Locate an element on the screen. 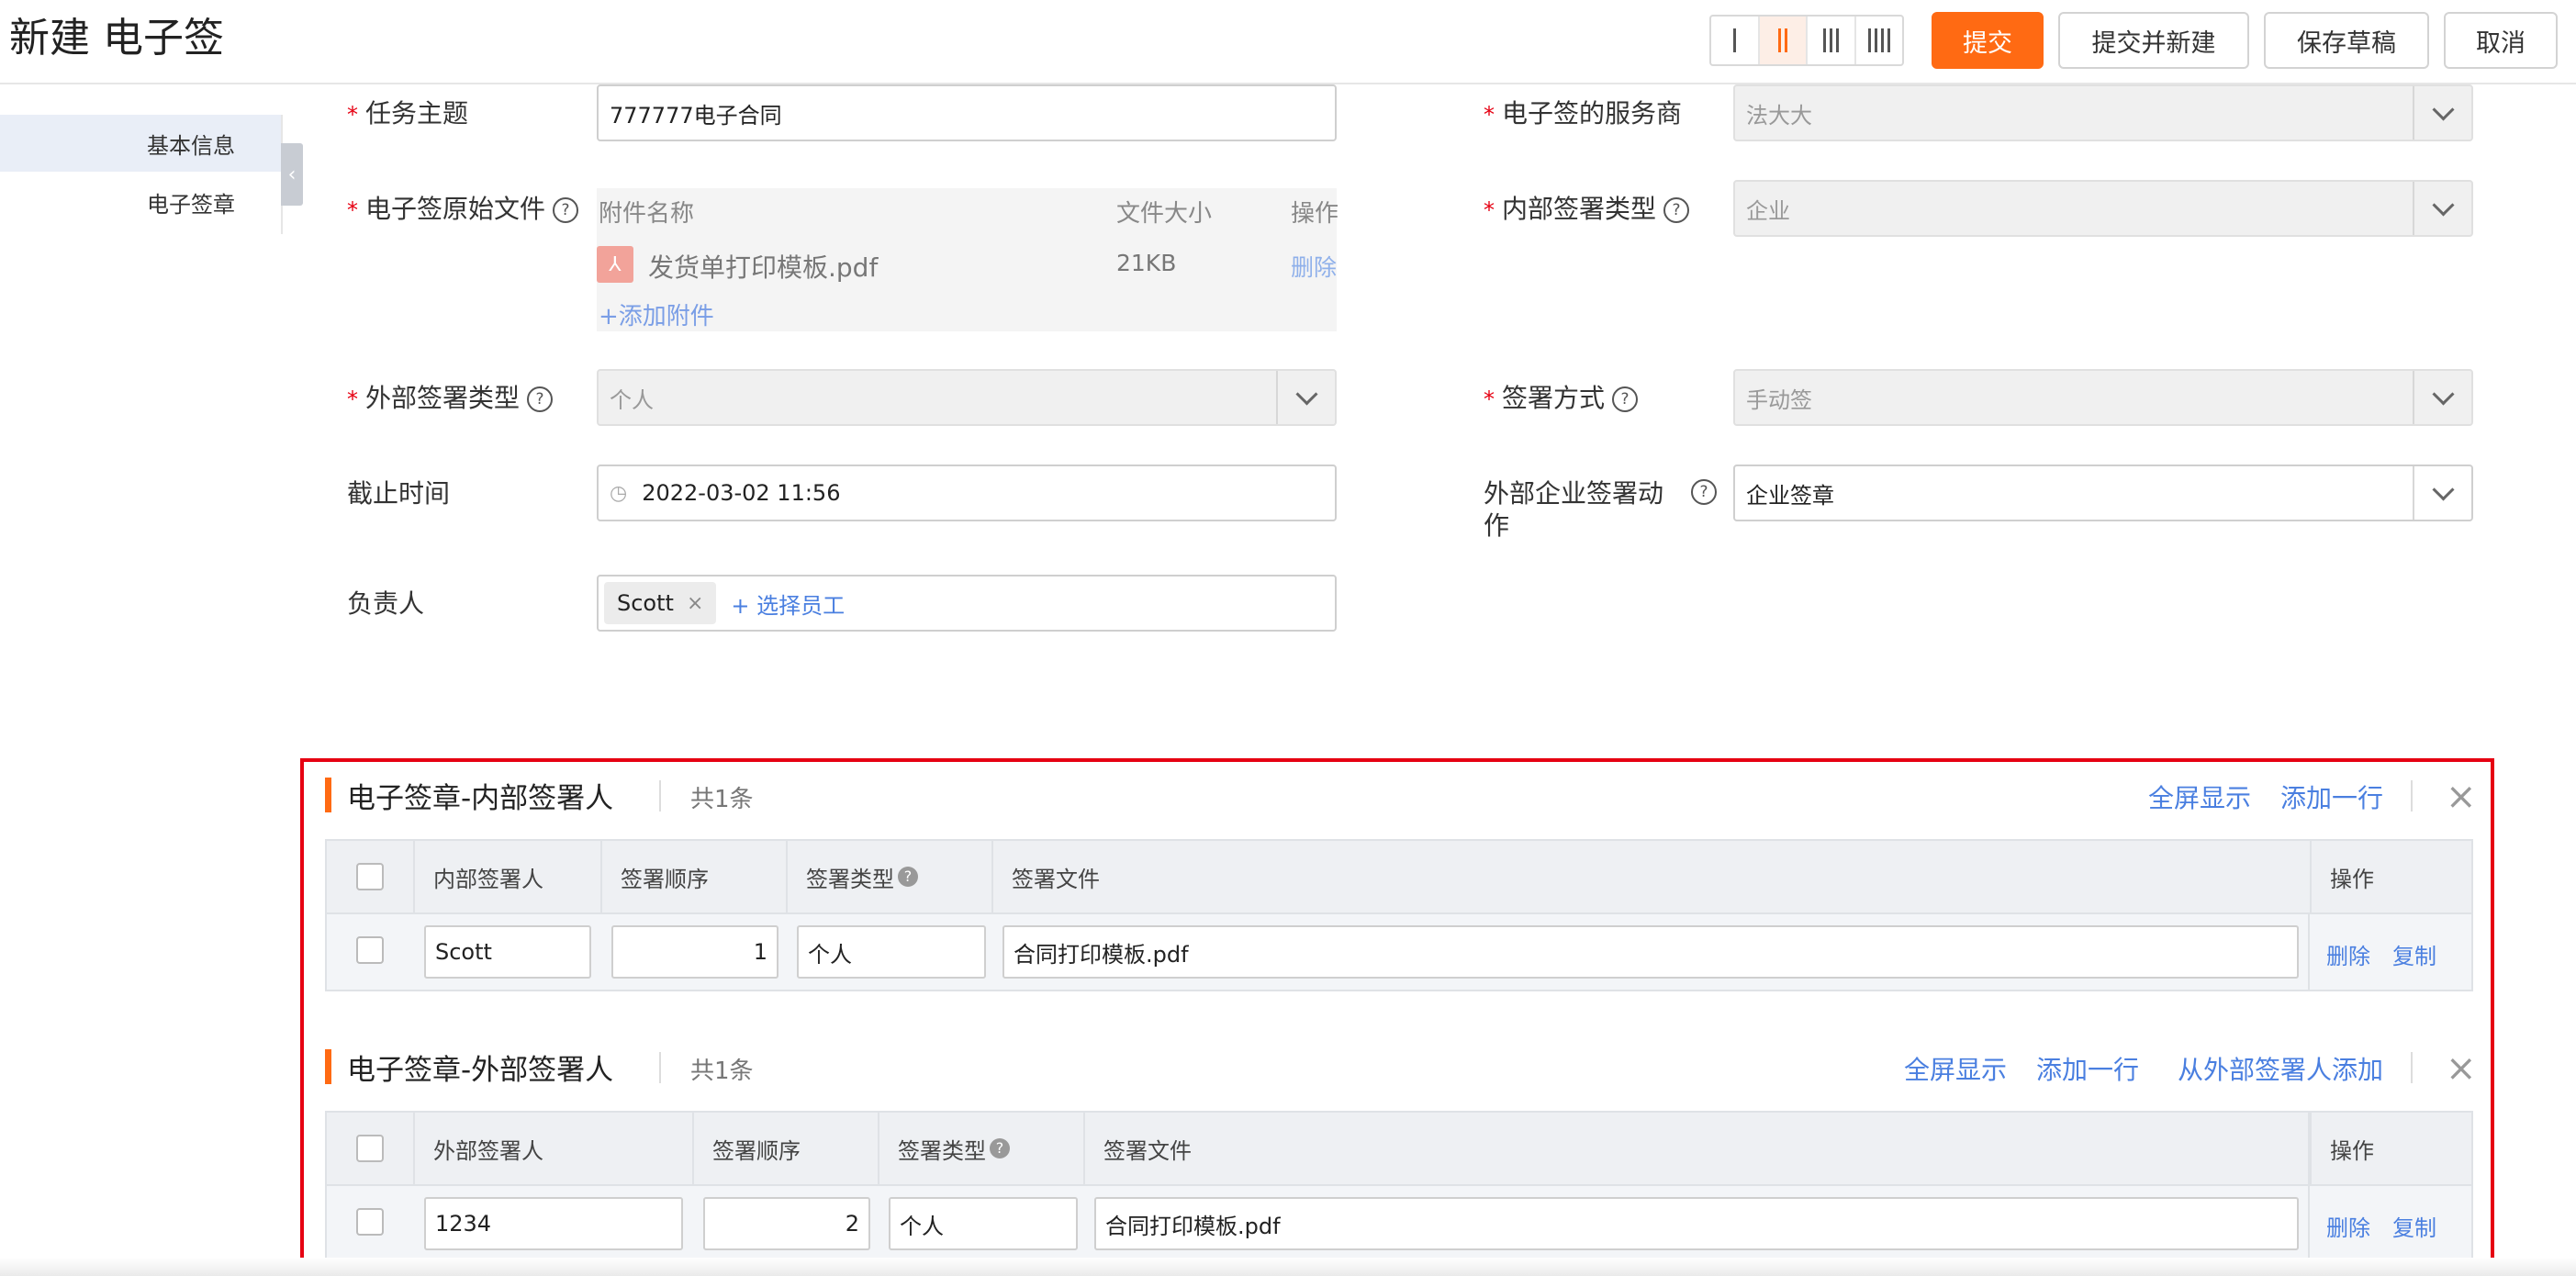  submit-and-new-button: 提交并新建 is located at coordinates (2153, 40).